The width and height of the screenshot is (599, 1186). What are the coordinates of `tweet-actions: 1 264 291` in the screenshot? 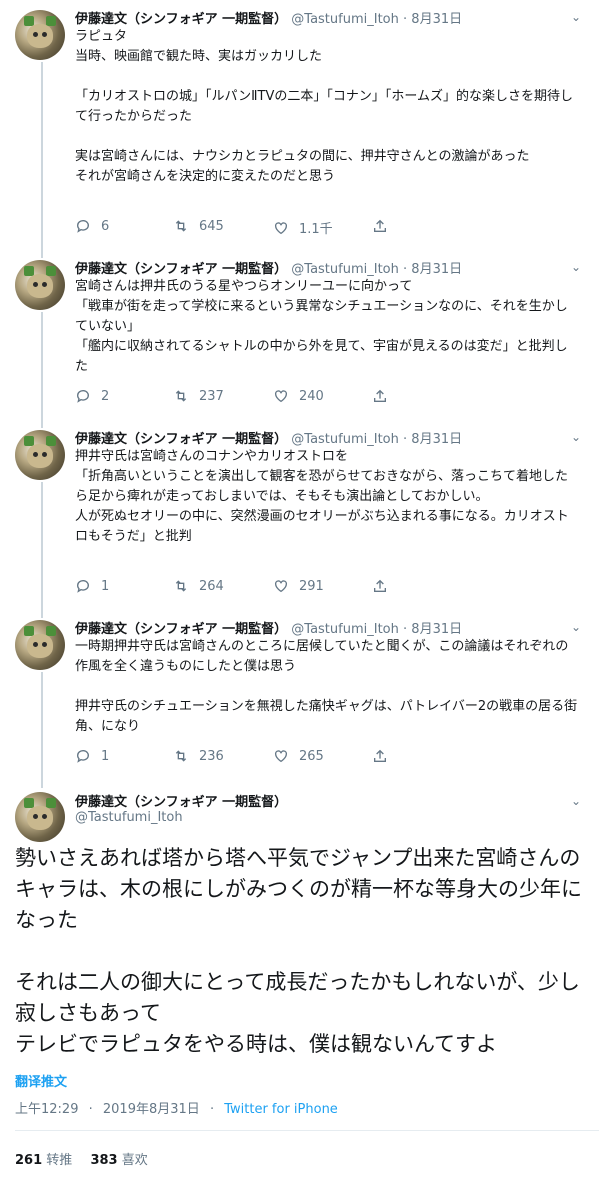 It's located at (285, 588).